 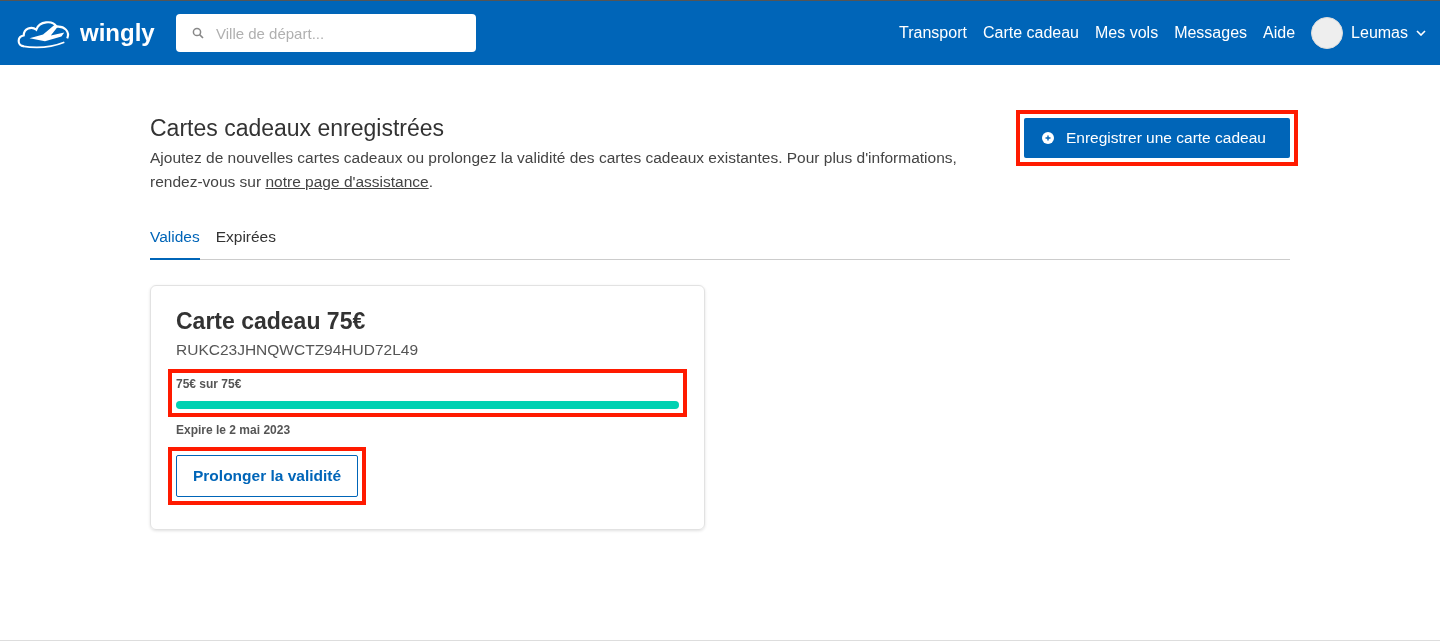 I want to click on plus-circle-icon, so click(x=1048, y=138).